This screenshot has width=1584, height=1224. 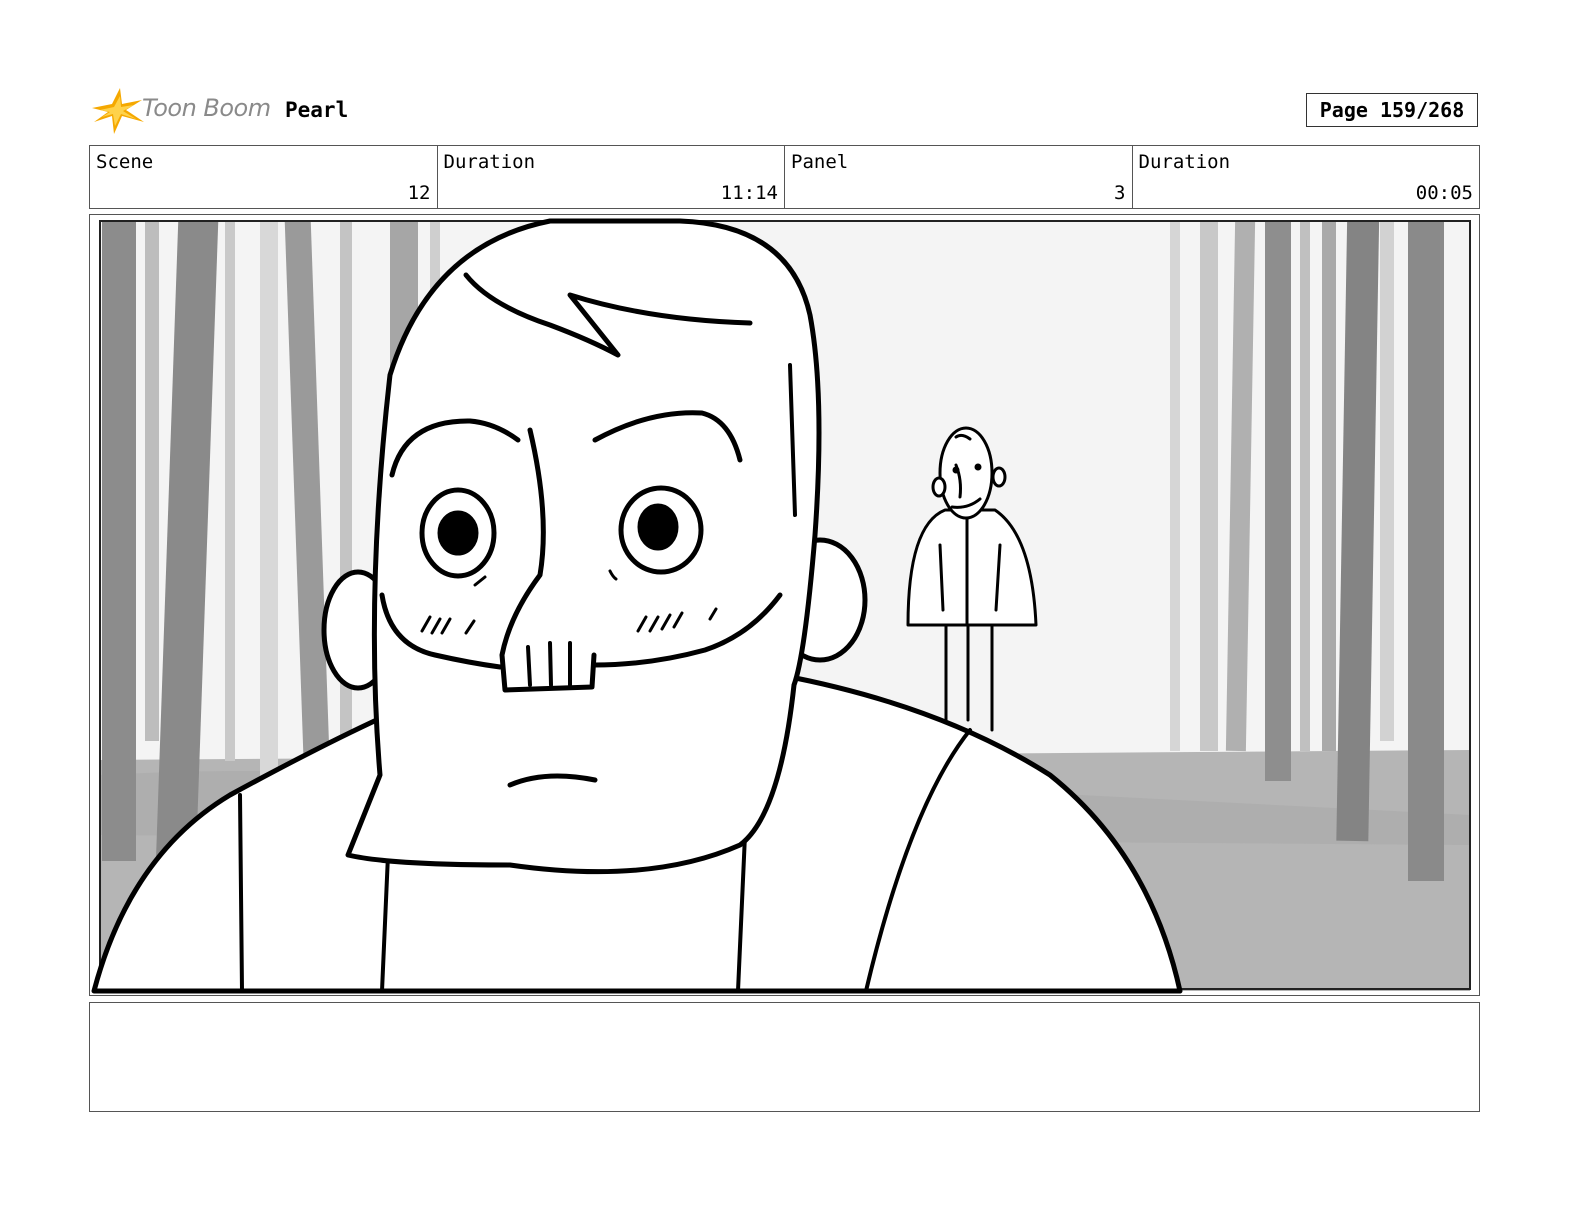 What do you see at coordinates (1120, 193) in the screenshot?
I see `panel-value: 3` at bounding box center [1120, 193].